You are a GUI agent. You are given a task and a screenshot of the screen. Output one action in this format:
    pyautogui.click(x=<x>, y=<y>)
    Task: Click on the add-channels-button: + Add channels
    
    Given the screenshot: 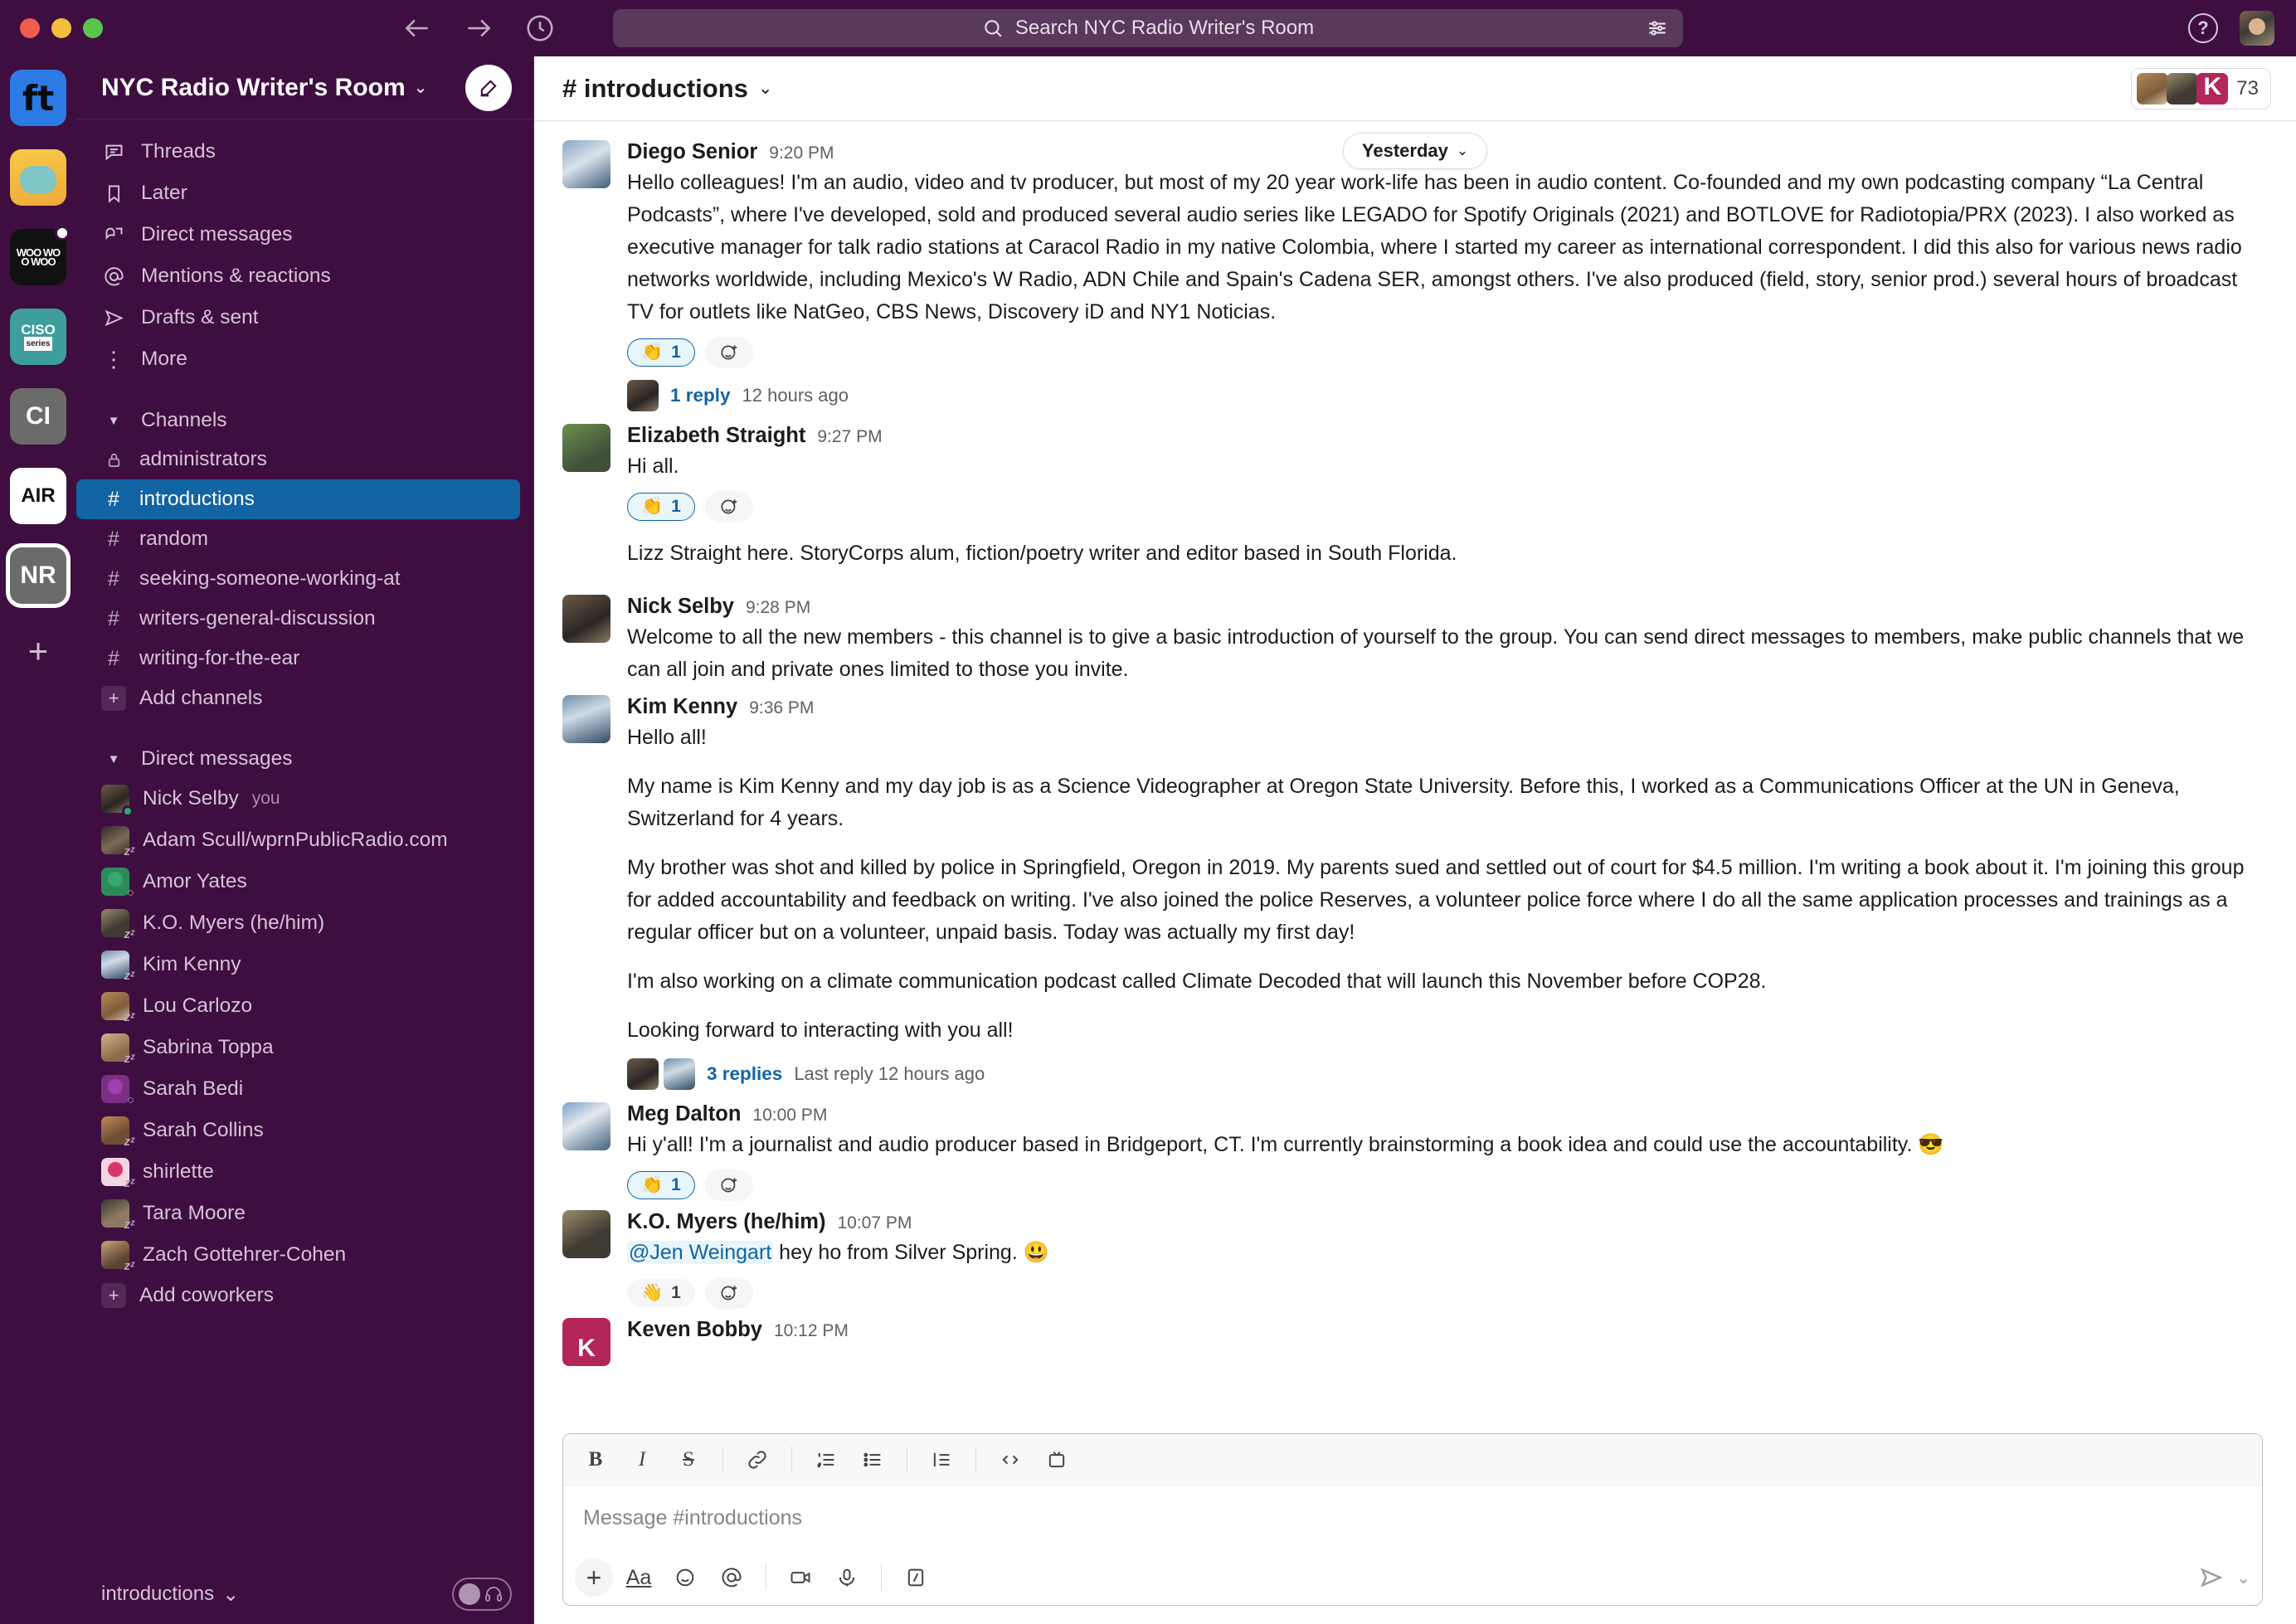 What is the action you would take?
    pyautogui.click(x=298, y=698)
    